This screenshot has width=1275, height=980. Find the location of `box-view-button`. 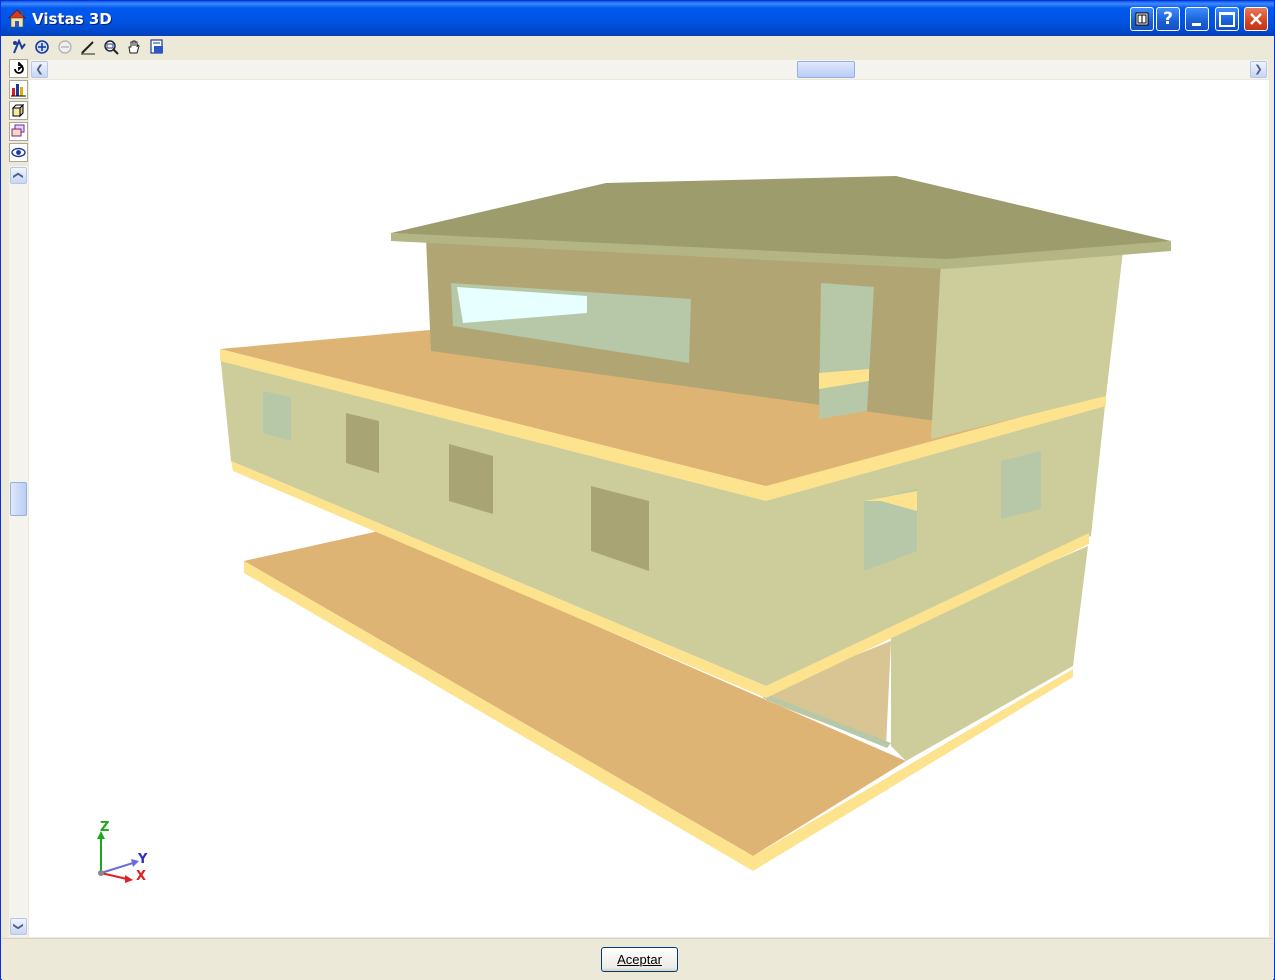

box-view-button is located at coordinates (18, 110).